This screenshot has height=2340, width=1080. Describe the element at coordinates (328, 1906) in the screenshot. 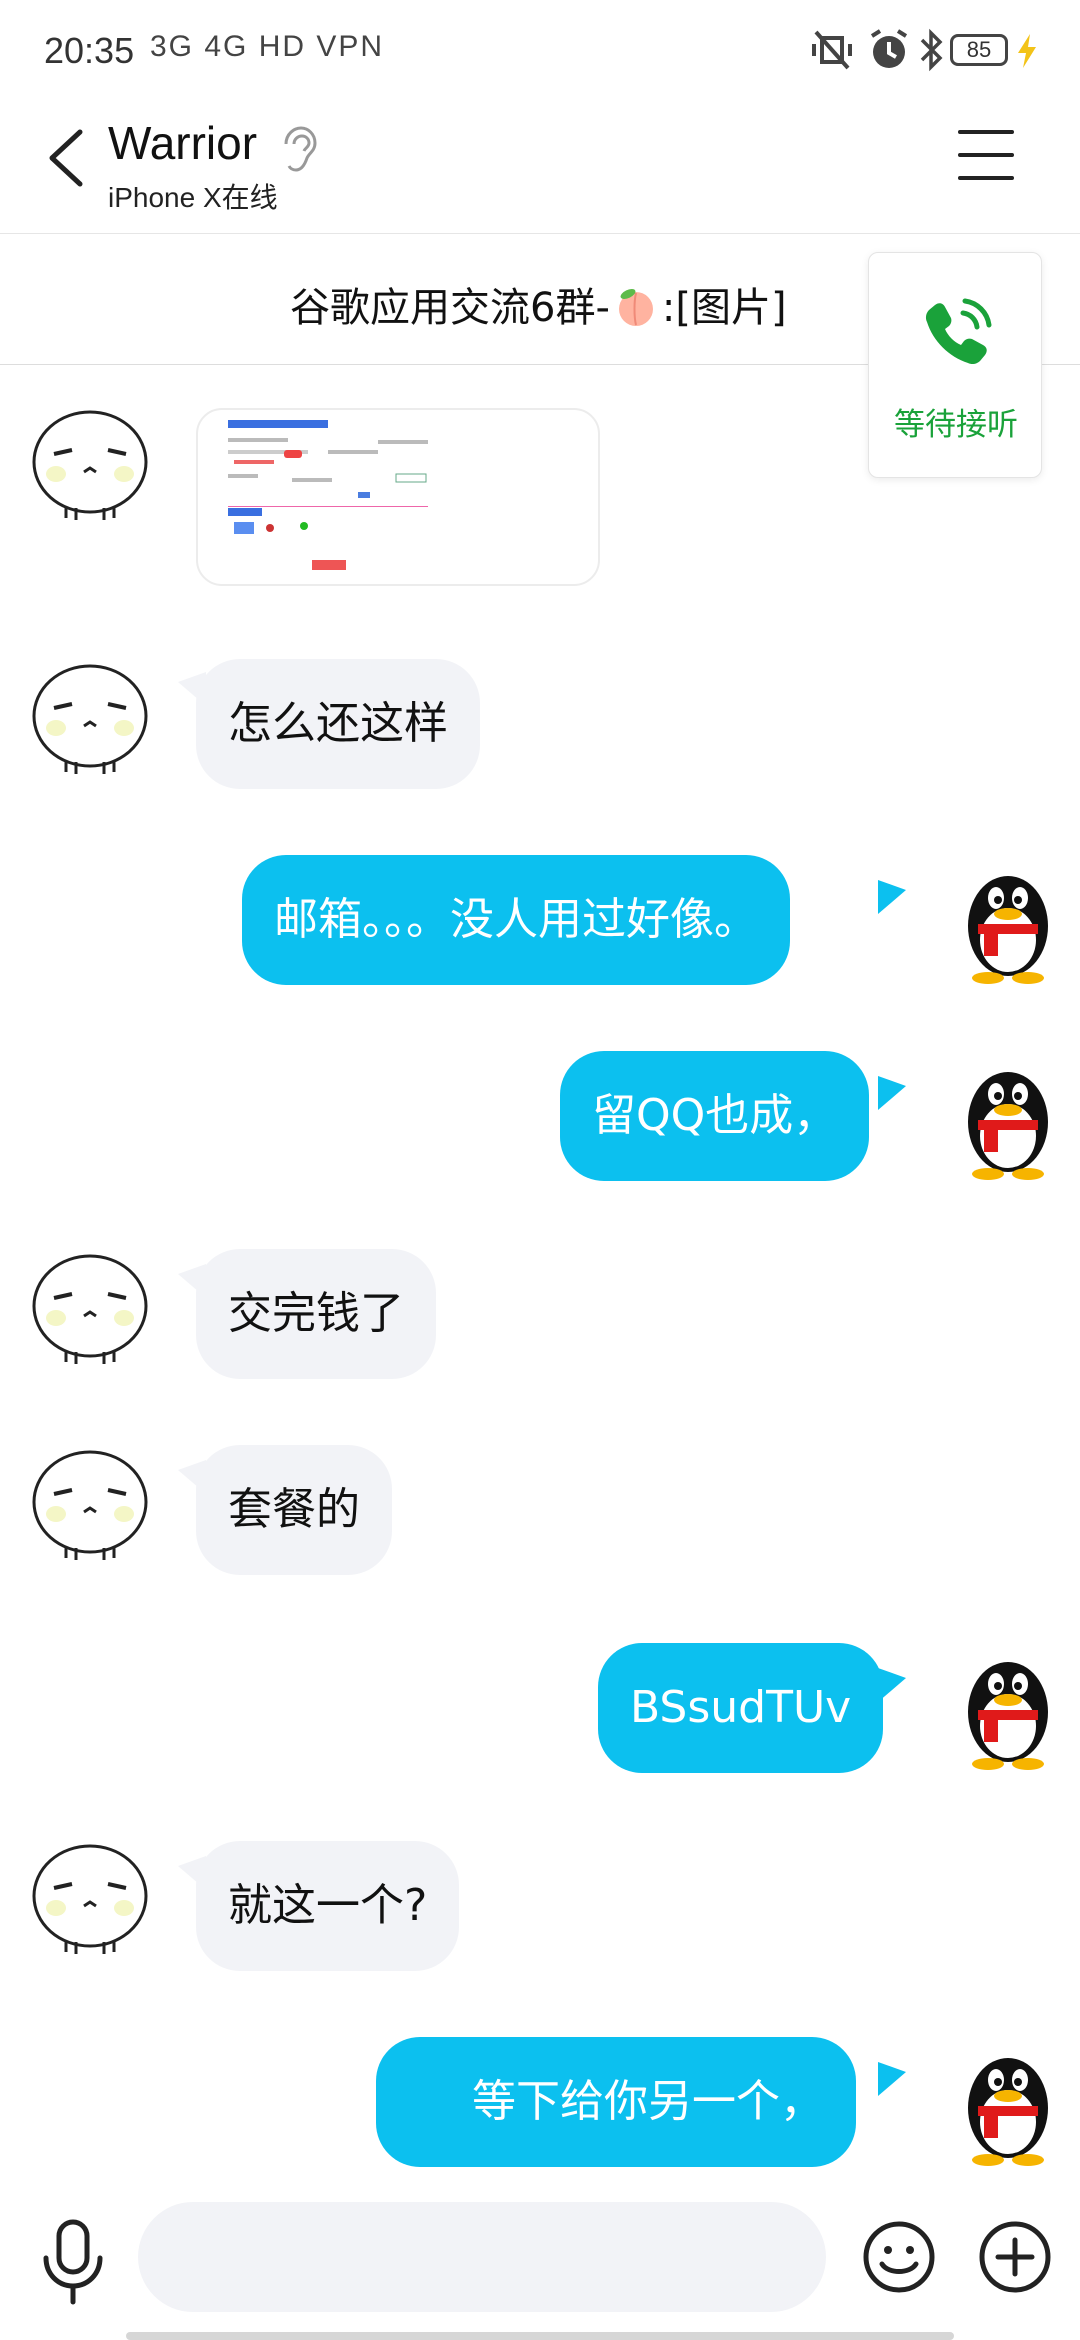

I see `message-bubble-incoming: 就这一个?` at that location.